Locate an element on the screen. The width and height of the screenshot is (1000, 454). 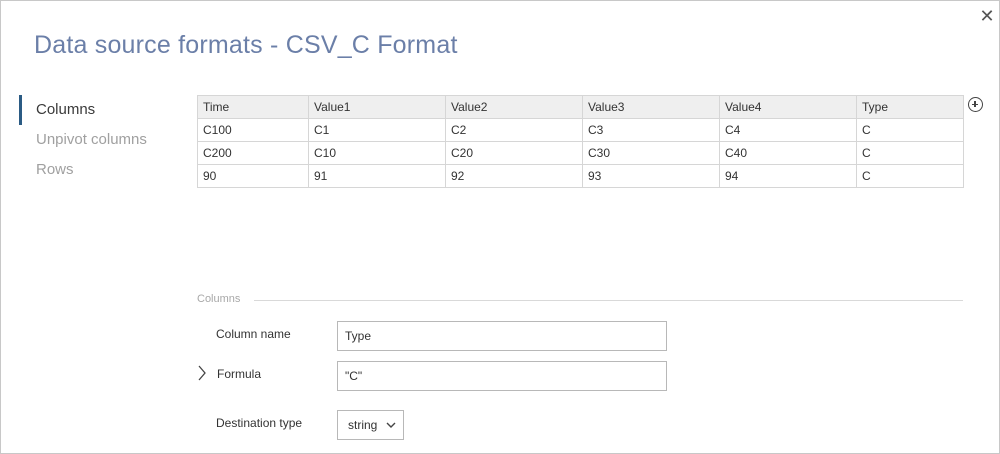
destination-type-select: string is located at coordinates (370, 425).